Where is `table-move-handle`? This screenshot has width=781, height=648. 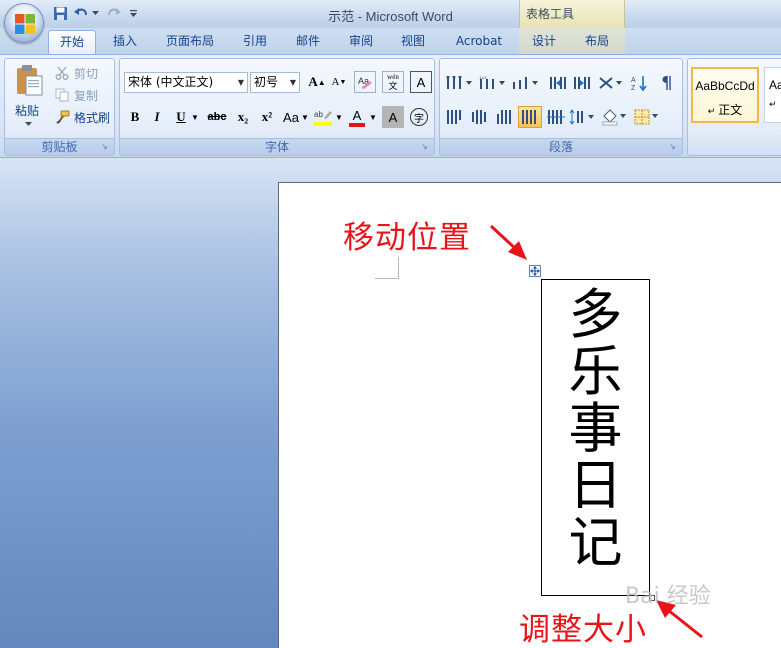
table-move-handle is located at coordinates (535, 271).